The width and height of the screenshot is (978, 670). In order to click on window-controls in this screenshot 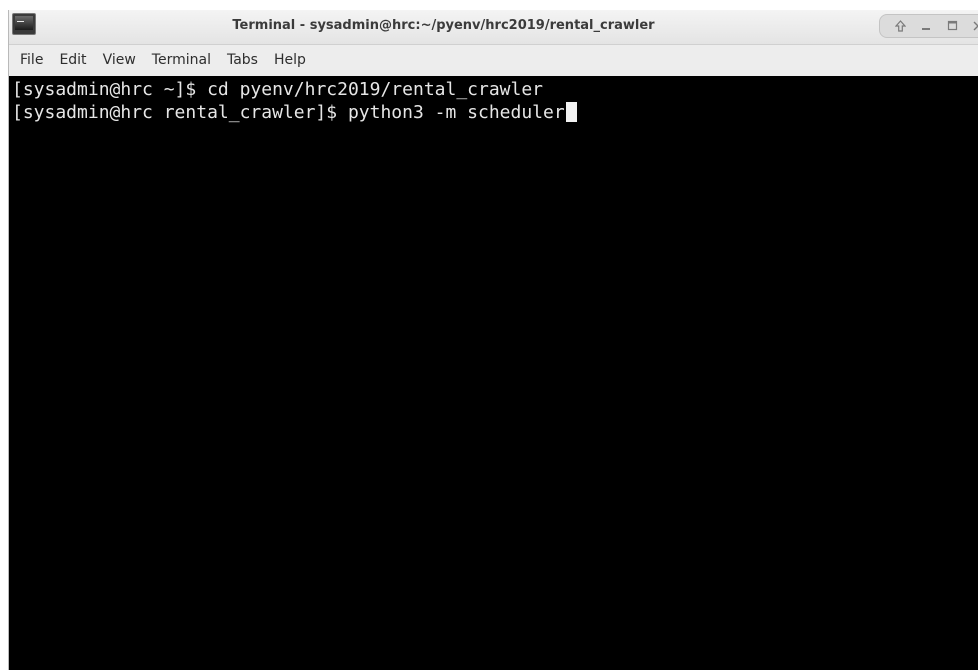, I will do `click(928, 26)`.